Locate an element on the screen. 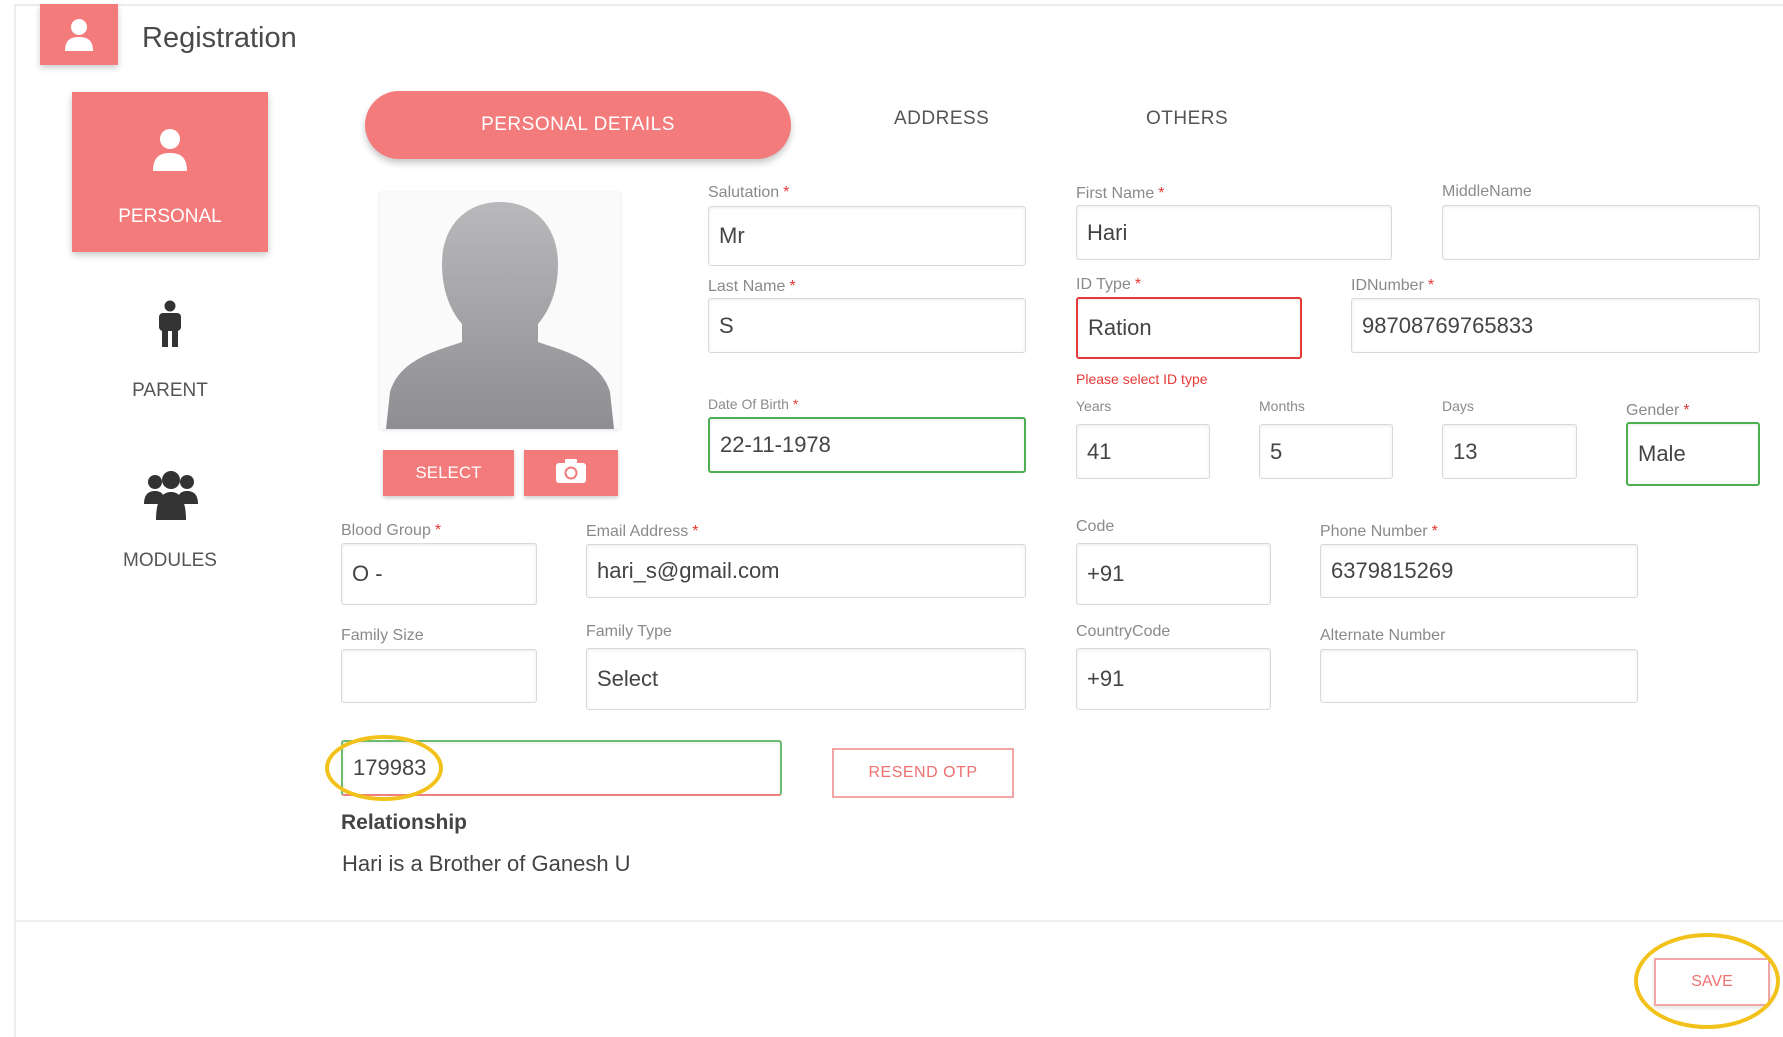 This screenshot has width=1783, height=1037. sidebar-item-label: PERSONAL is located at coordinates (170, 216).